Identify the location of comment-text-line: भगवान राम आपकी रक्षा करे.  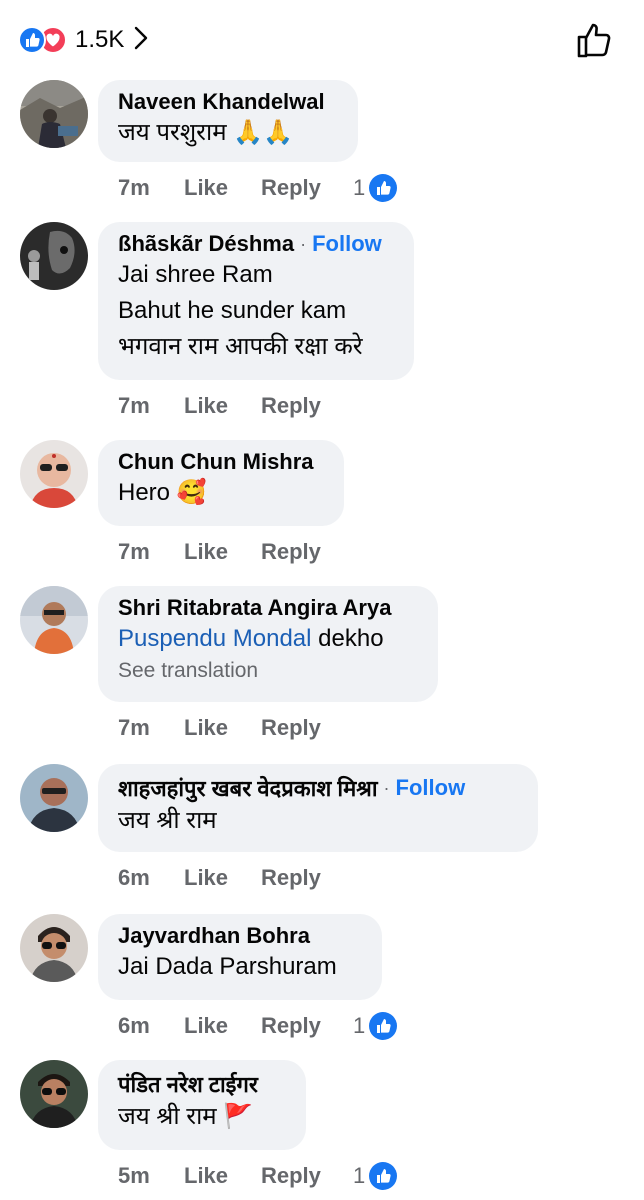
(240, 346).